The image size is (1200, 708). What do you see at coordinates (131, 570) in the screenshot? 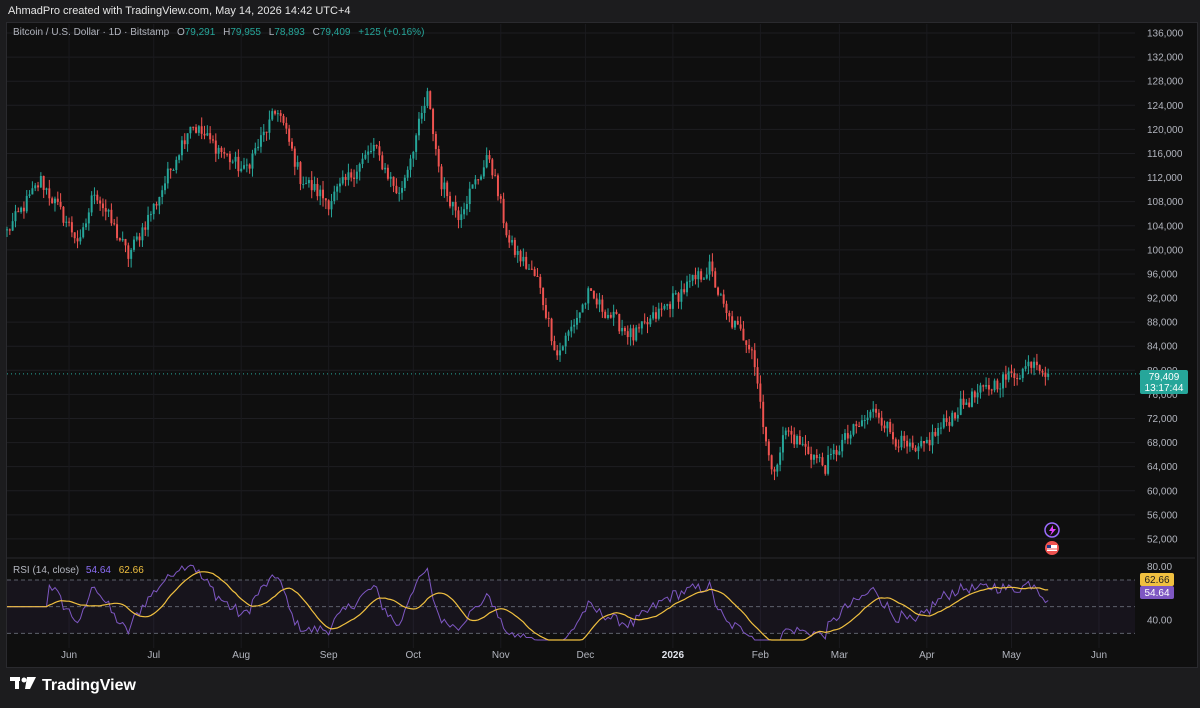
I see `rsi-legend-ma: 62.66` at bounding box center [131, 570].